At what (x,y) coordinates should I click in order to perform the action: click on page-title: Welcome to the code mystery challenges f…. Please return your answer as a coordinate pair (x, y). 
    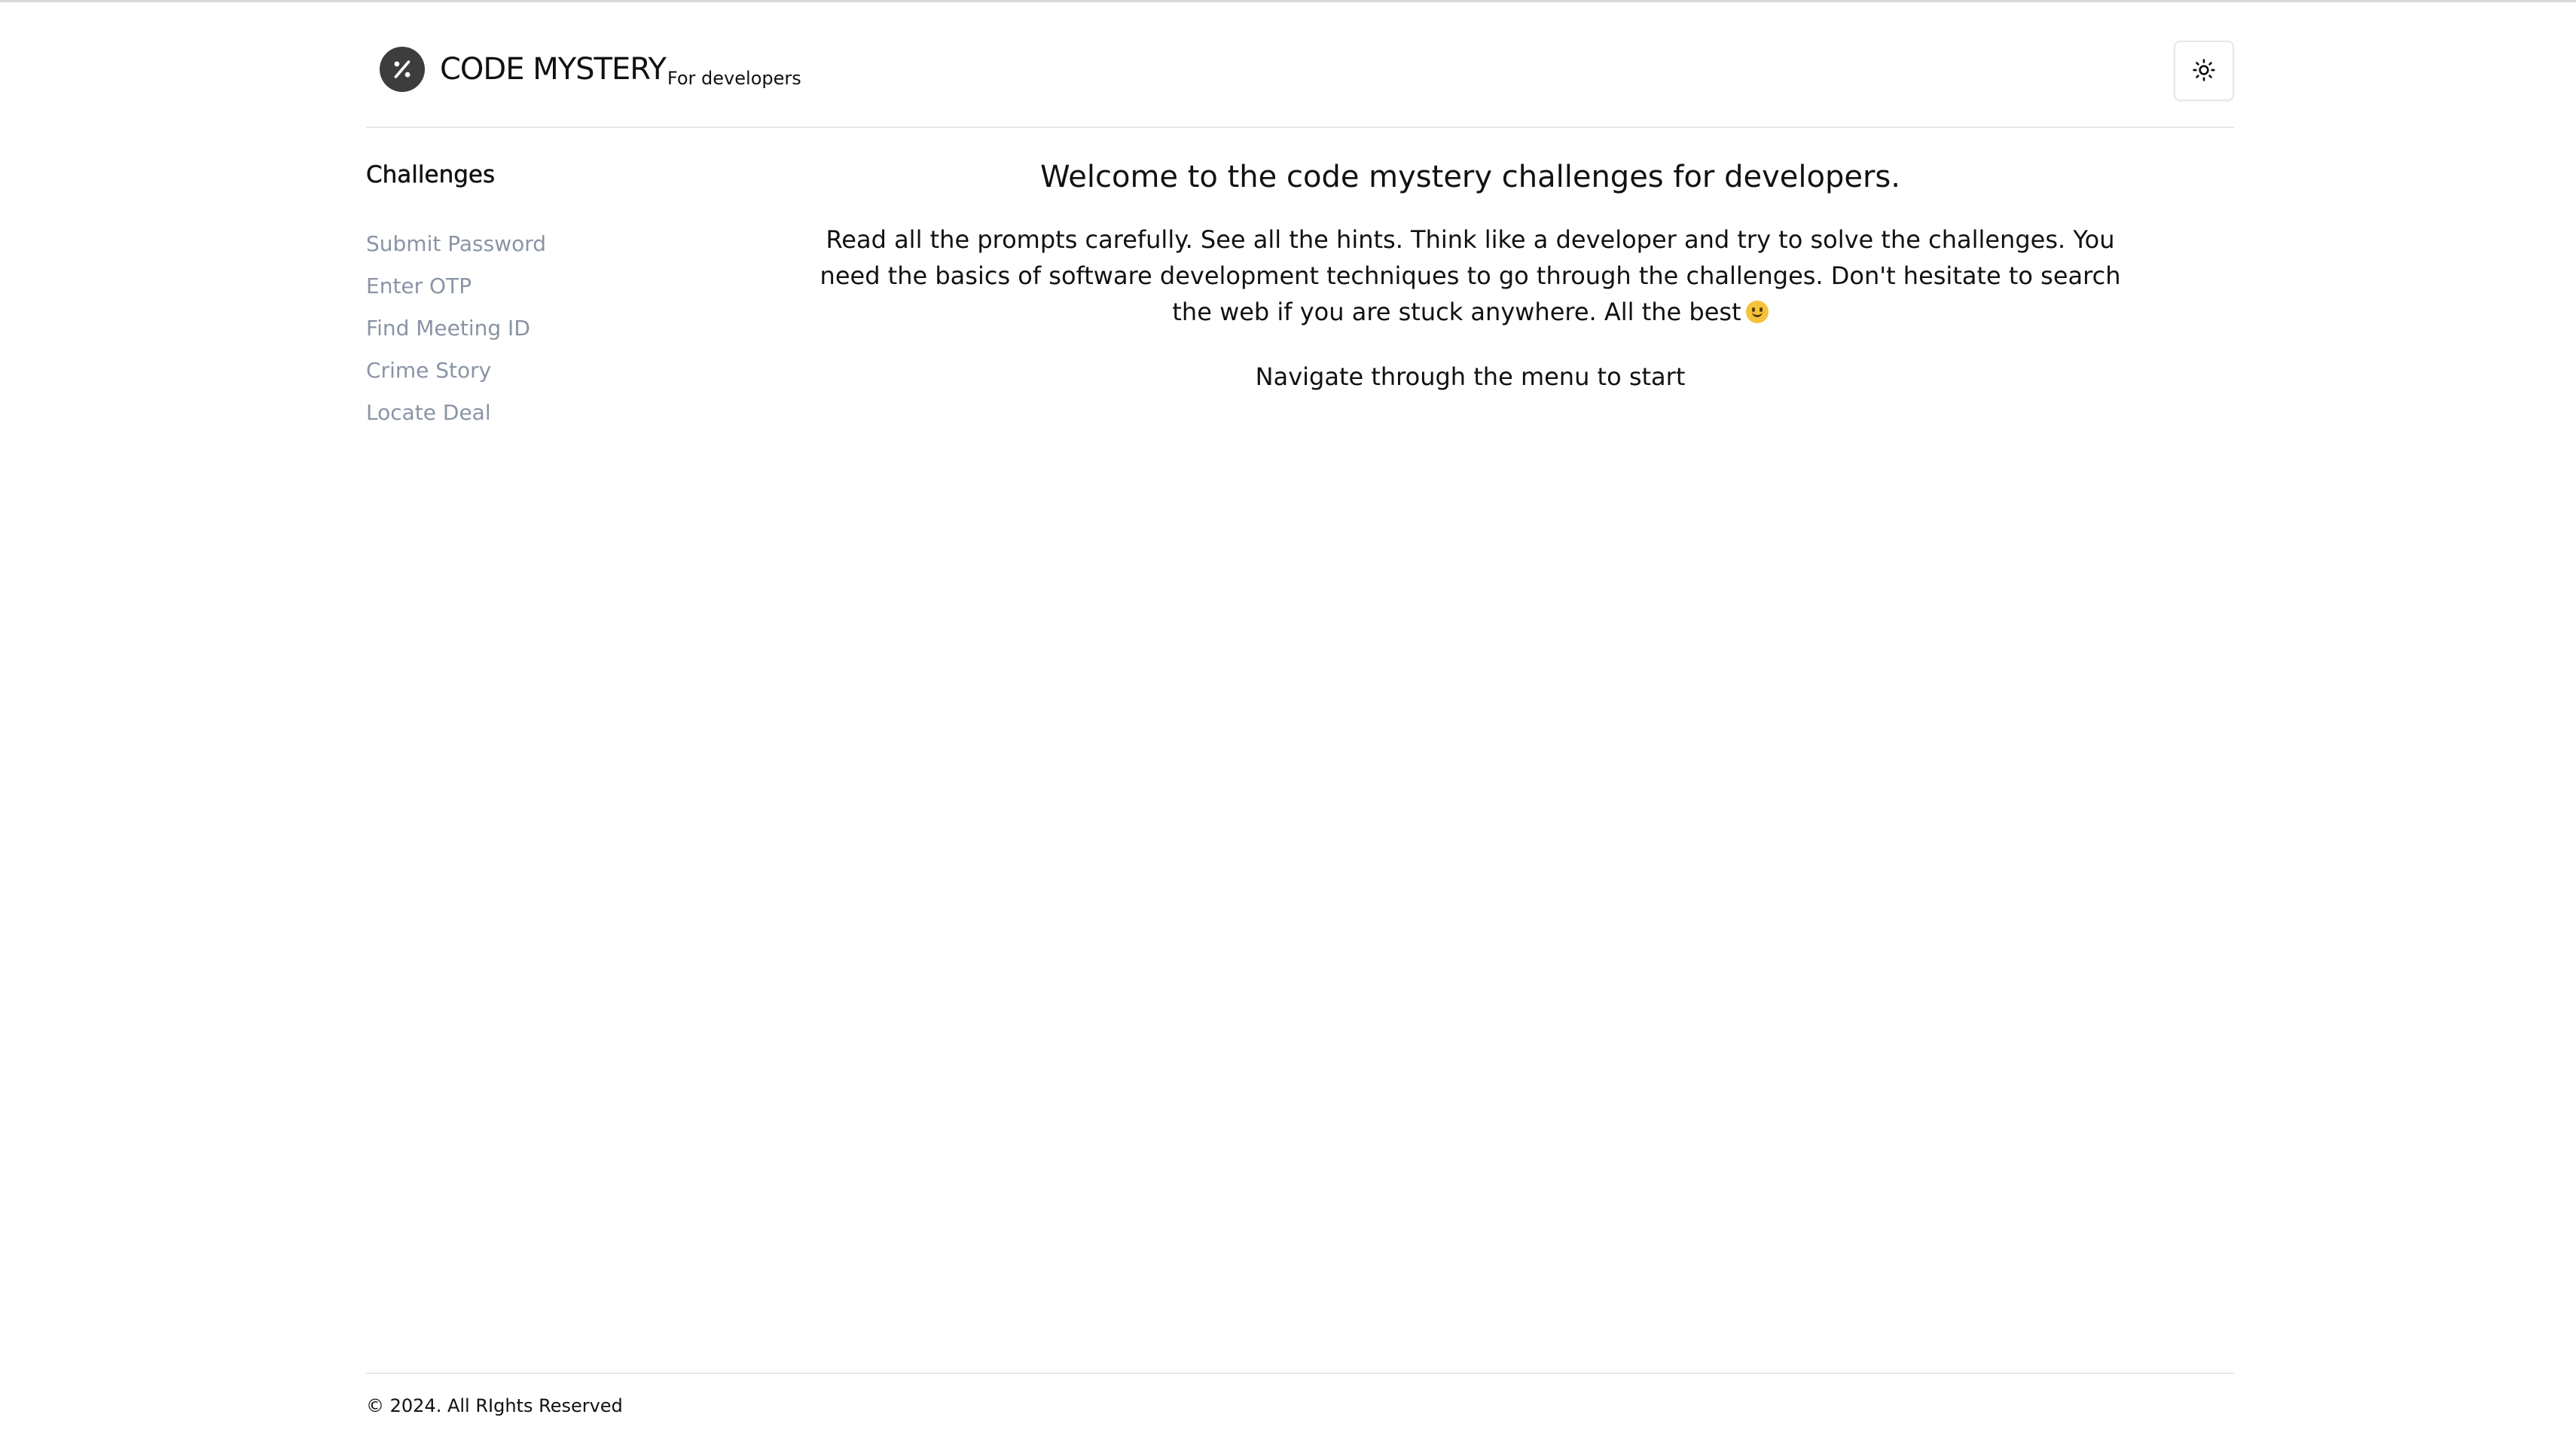
    Looking at the image, I should click on (1470, 177).